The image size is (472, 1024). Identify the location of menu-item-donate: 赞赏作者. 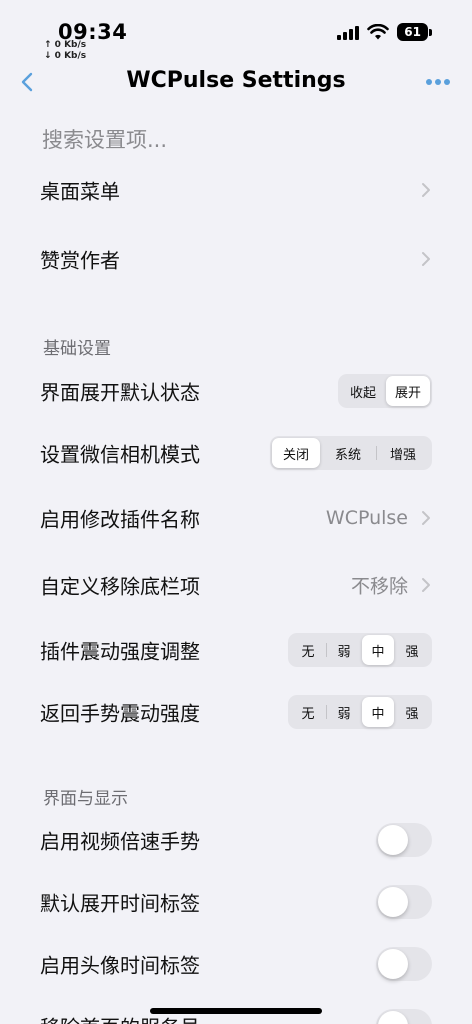
(236, 259).